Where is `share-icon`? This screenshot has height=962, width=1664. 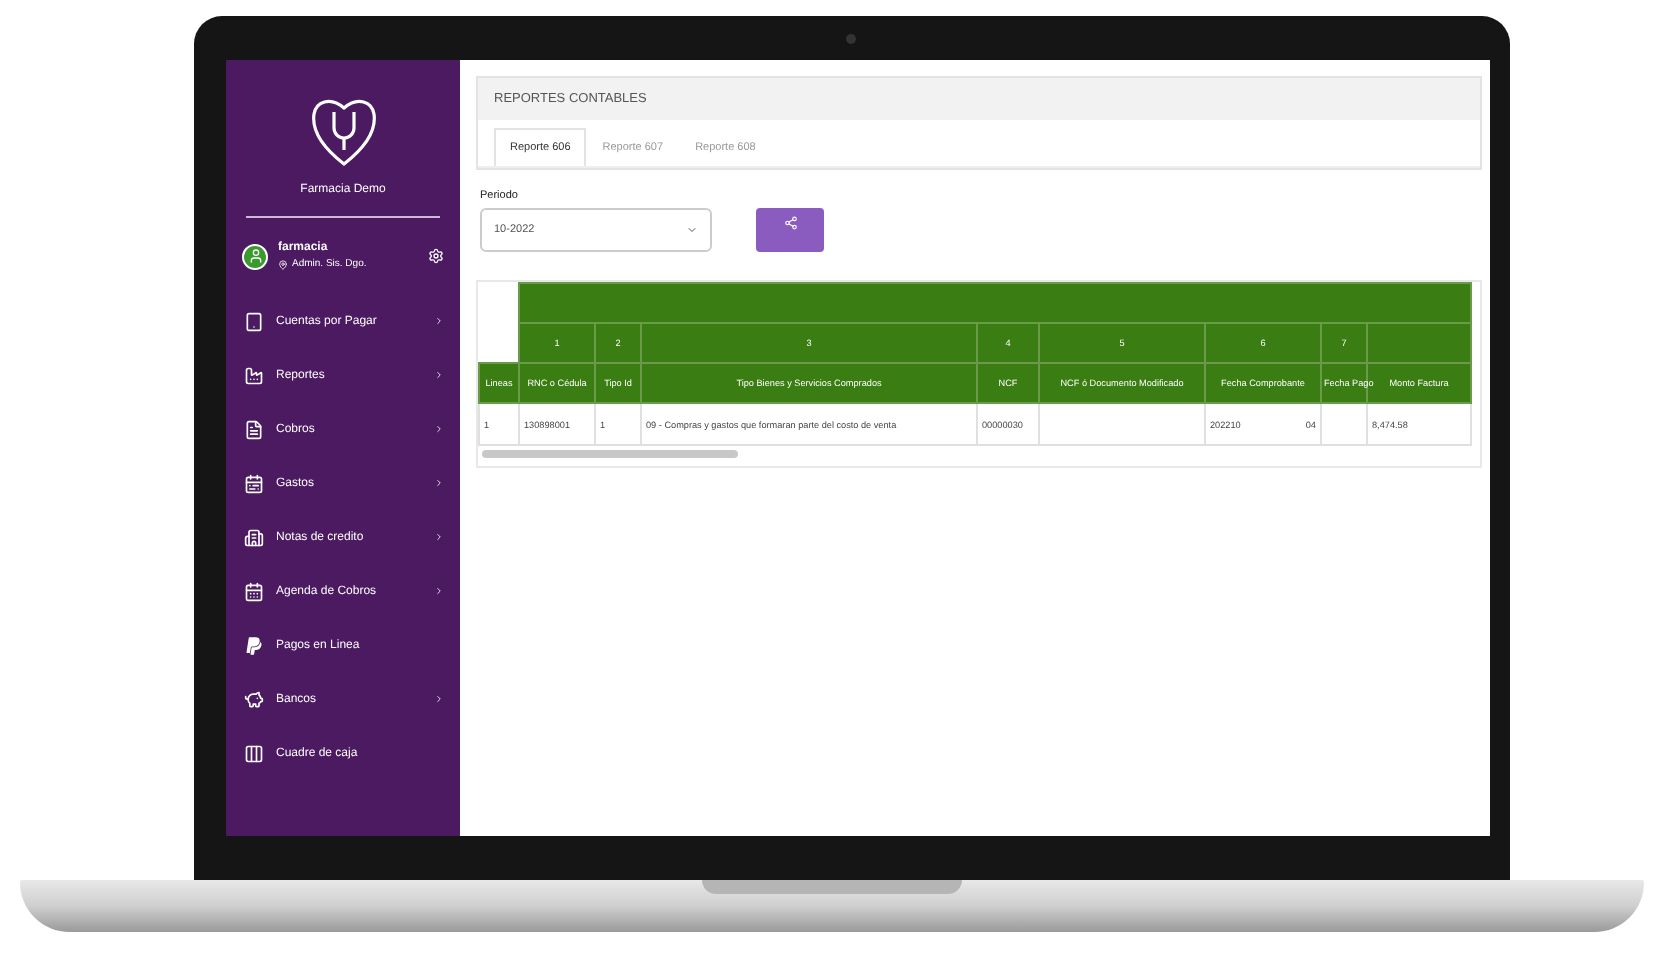 share-icon is located at coordinates (790, 223).